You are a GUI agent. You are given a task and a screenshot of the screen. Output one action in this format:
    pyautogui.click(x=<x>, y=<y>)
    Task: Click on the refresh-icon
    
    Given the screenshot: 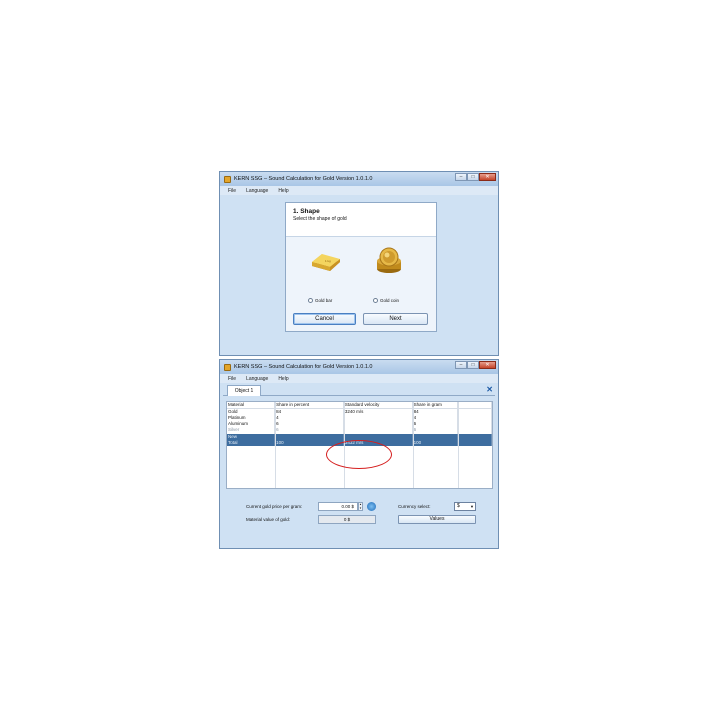 What is the action you would take?
    pyautogui.click(x=371, y=506)
    